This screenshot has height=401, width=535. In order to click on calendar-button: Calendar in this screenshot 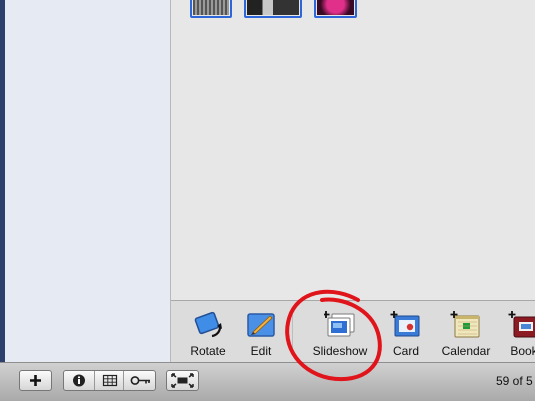, I will do `click(466, 332)`.